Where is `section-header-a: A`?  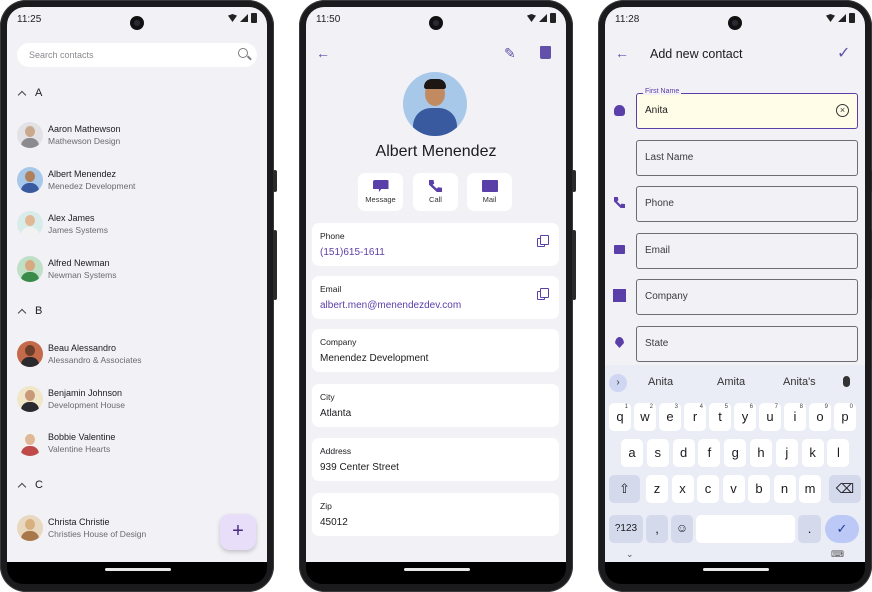 section-header-a: A is located at coordinates (29, 93).